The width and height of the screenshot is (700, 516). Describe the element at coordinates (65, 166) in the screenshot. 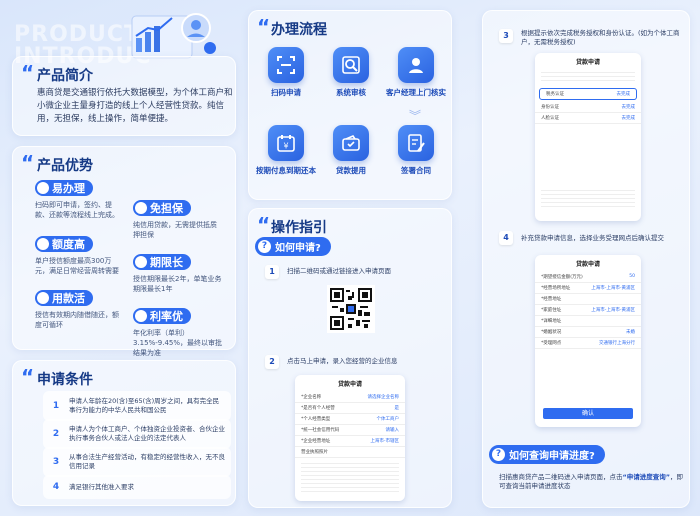

I see `advantages-title: 产品优势` at that location.